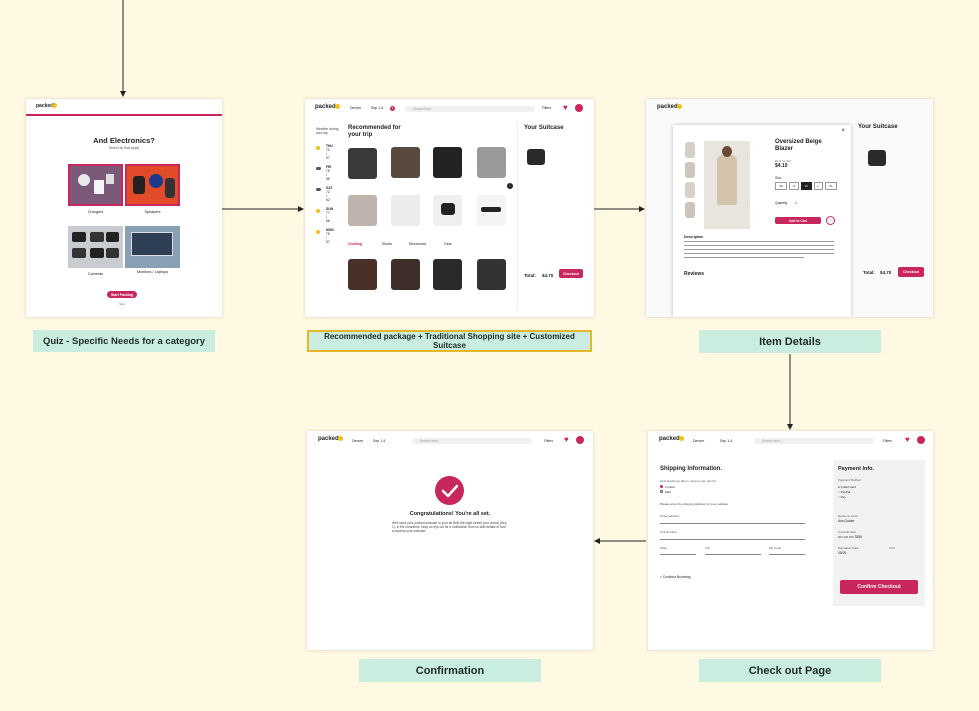 The height and width of the screenshot is (711, 979). I want to click on tab-electronics: Electronics, so click(417, 244).